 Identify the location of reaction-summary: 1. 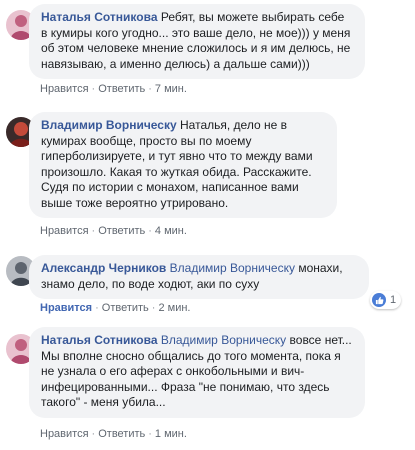
(386, 300).